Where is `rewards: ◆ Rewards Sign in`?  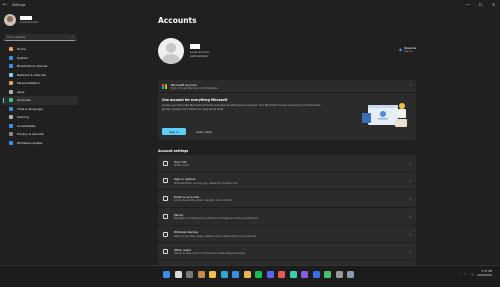
rewards: ◆ Rewards Sign in is located at coordinates (407, 49).